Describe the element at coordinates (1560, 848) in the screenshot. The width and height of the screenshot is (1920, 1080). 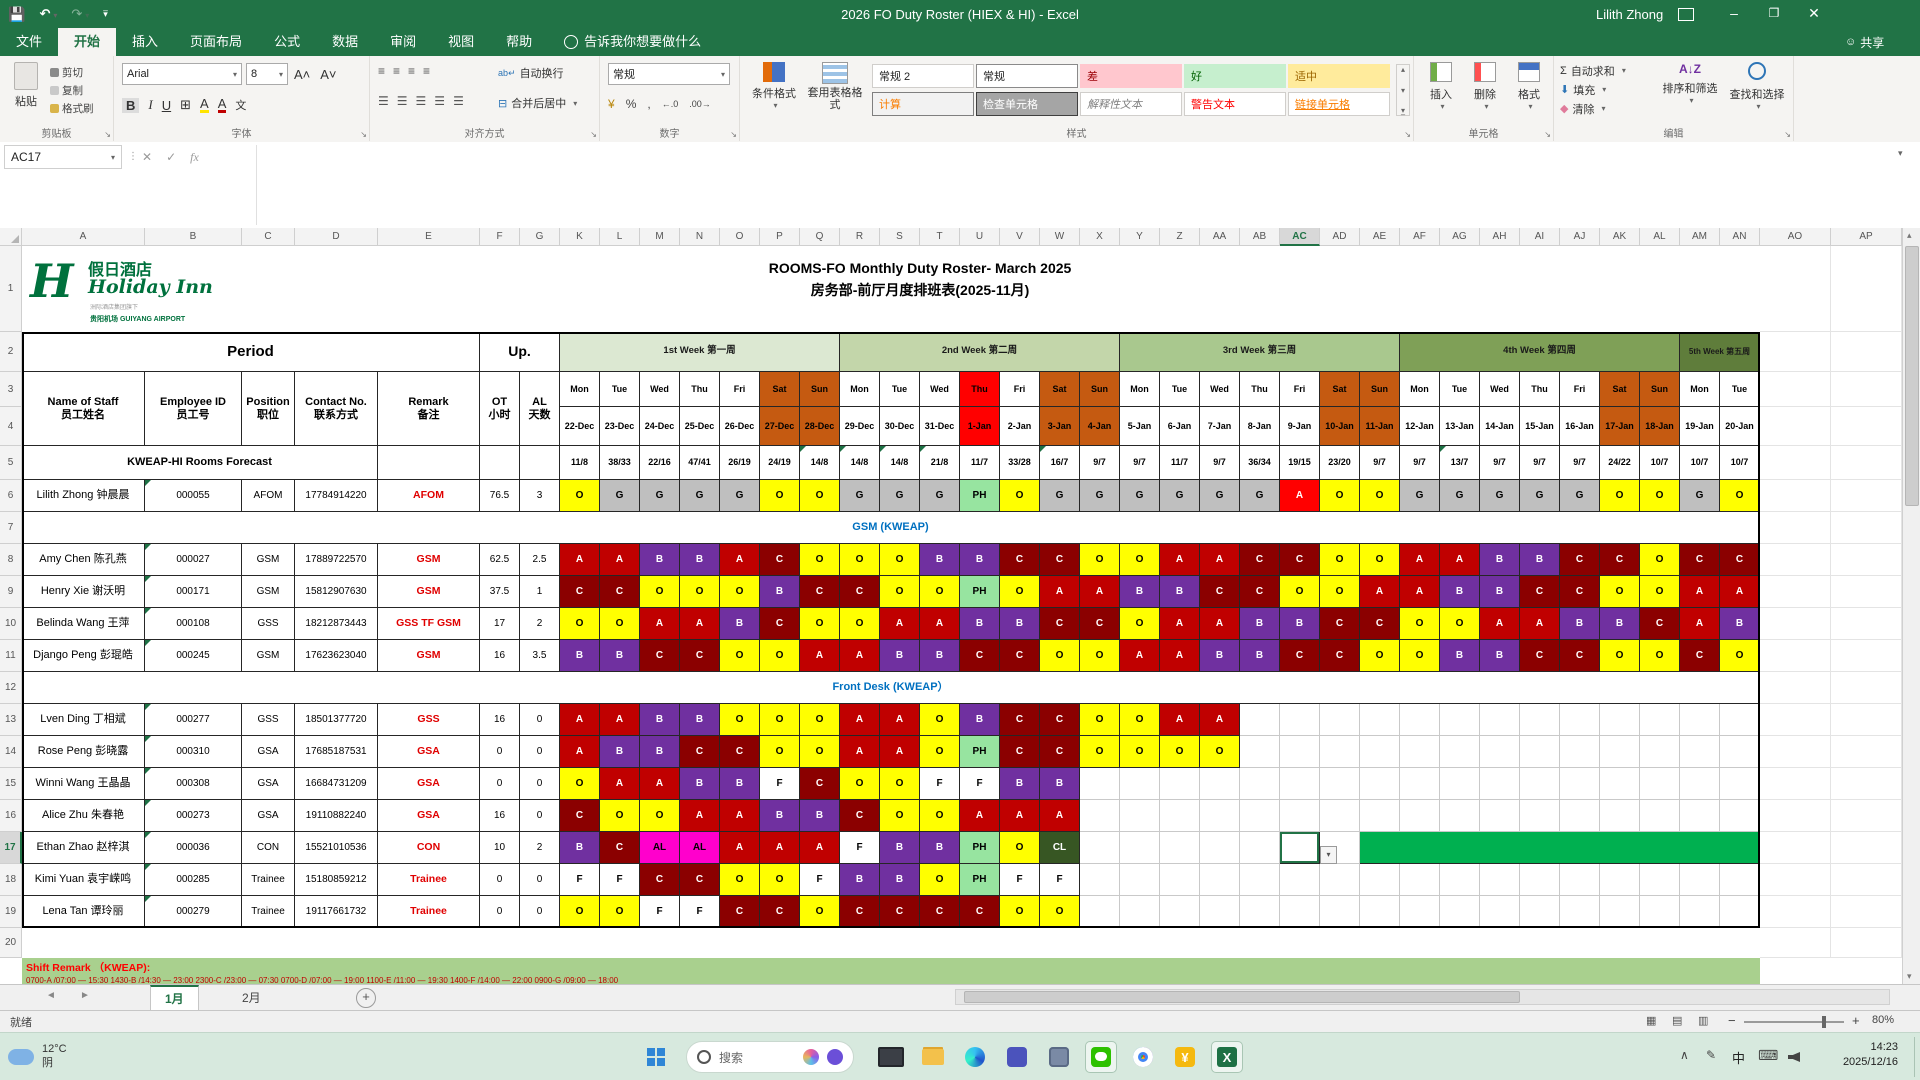
I see `merged-green-range` at that location.